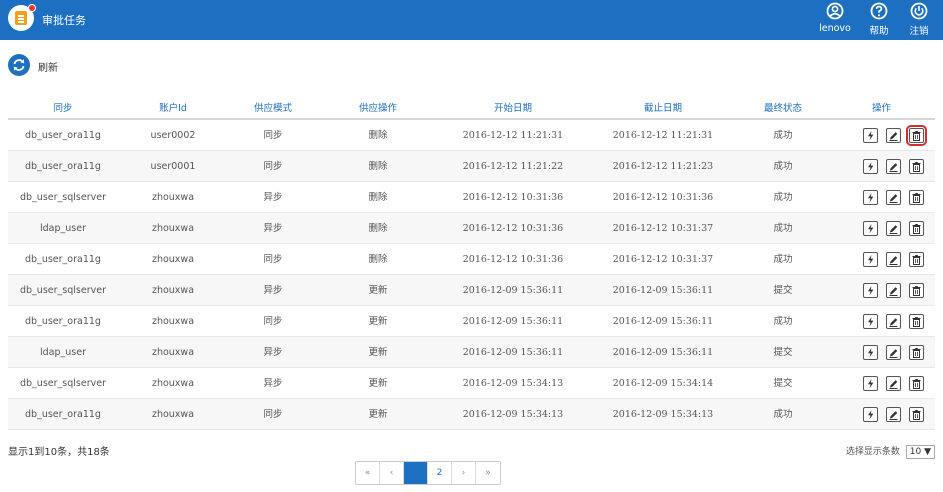  Describe the element at coordinates (513, 414) in the screenshot. I see `start-date-cell: 2016-12-09 15:34:13` at that location.